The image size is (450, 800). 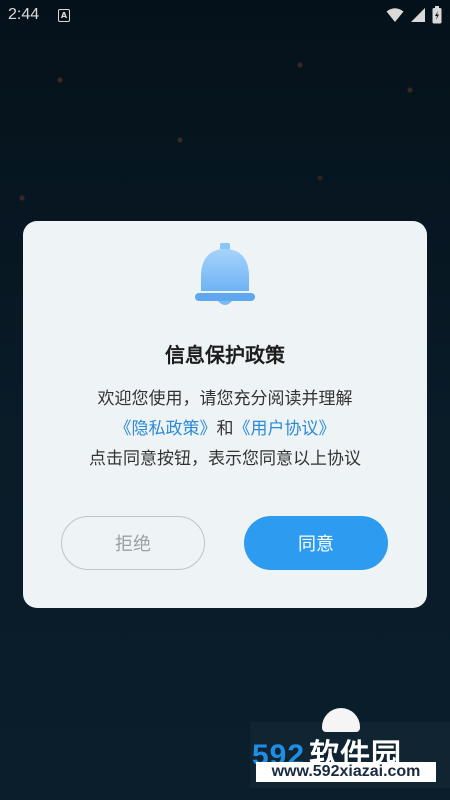 What do you see at coordinates (133, 543) in the screenshot?
I see `reject-button: 拒绝` at bounding box center [133, 543].